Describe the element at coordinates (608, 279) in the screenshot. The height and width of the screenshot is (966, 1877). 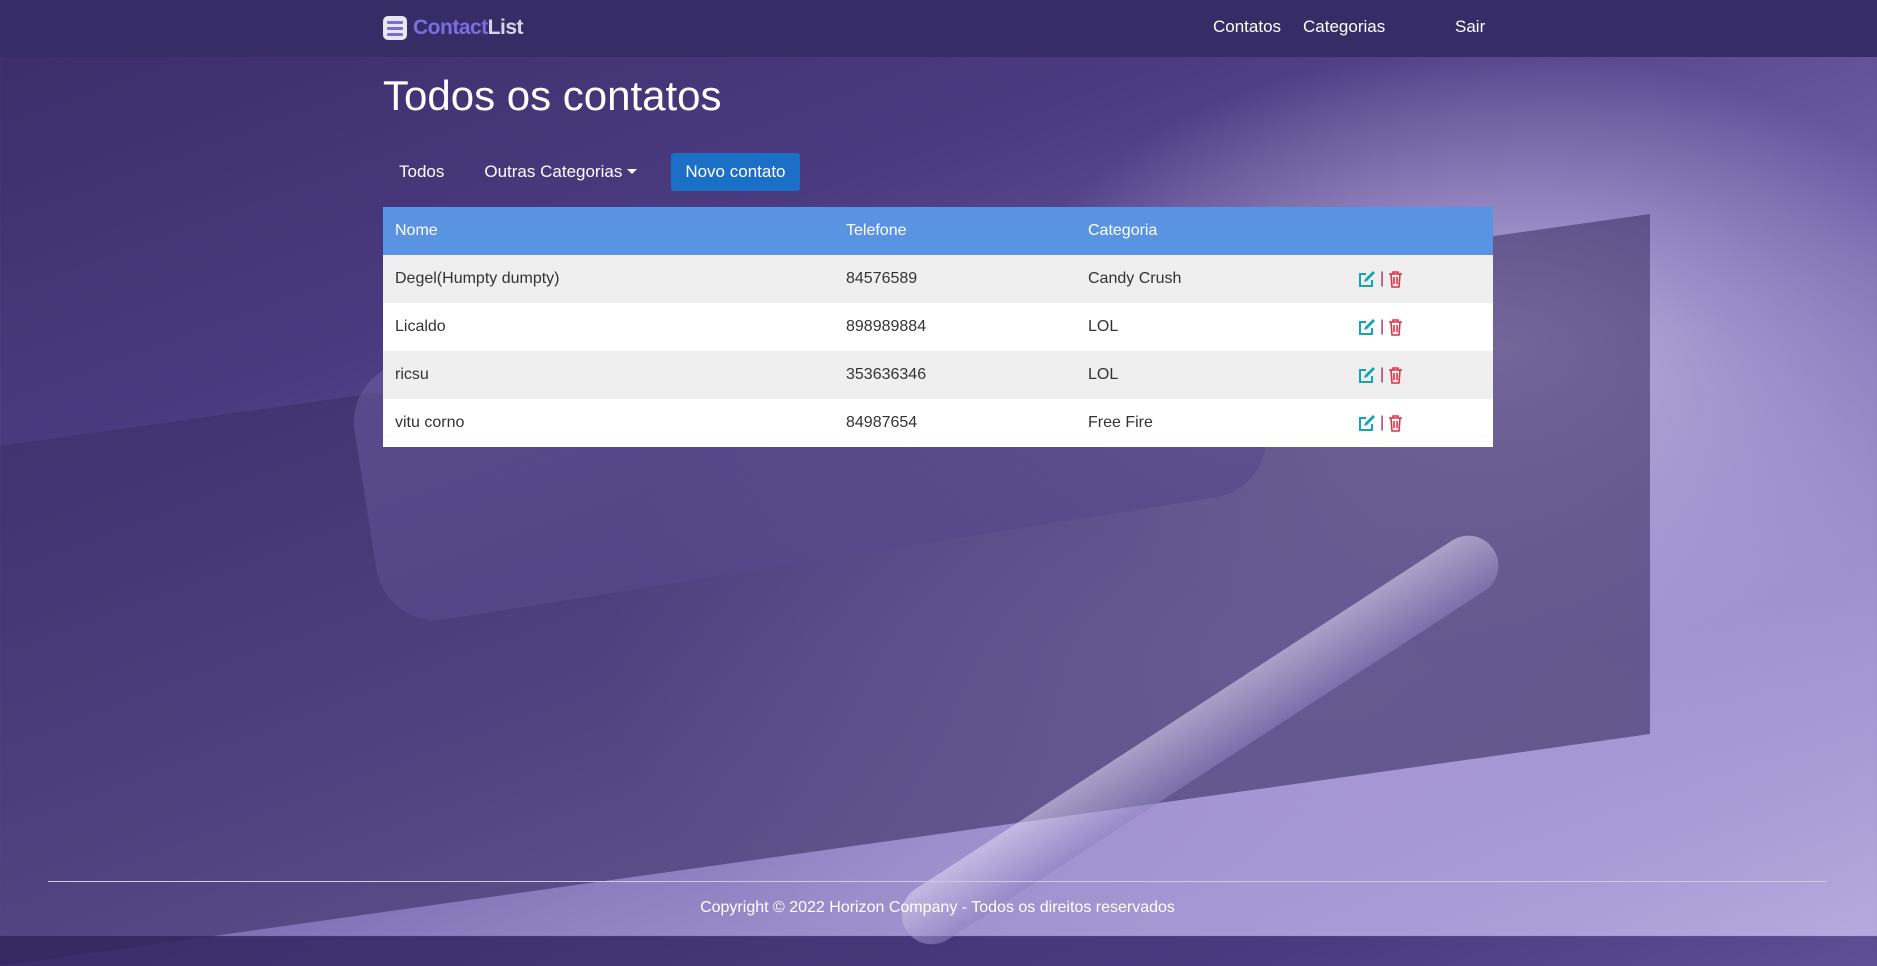
I see `contact-name: Degel(Humpty dumpty)` at that location.